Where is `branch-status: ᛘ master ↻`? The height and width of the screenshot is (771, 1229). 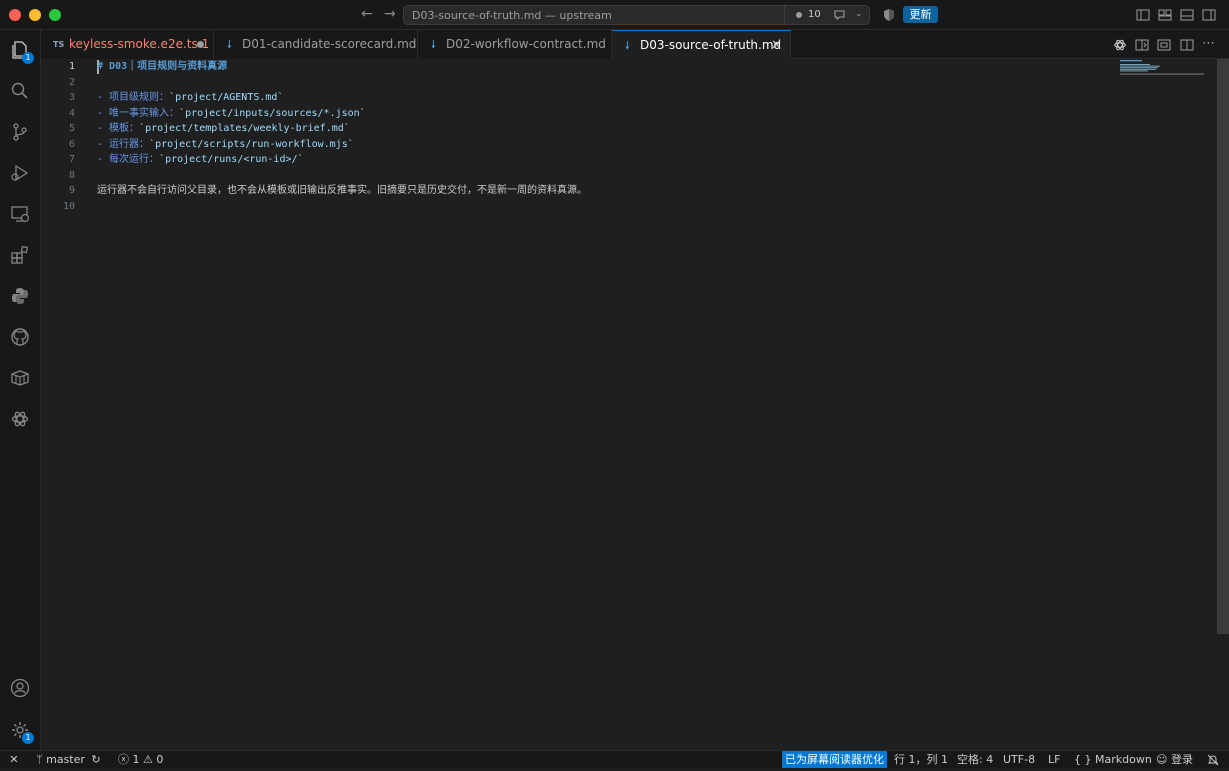
branch-status: ᛘ master ↻ is located at coordinates (68, 759).